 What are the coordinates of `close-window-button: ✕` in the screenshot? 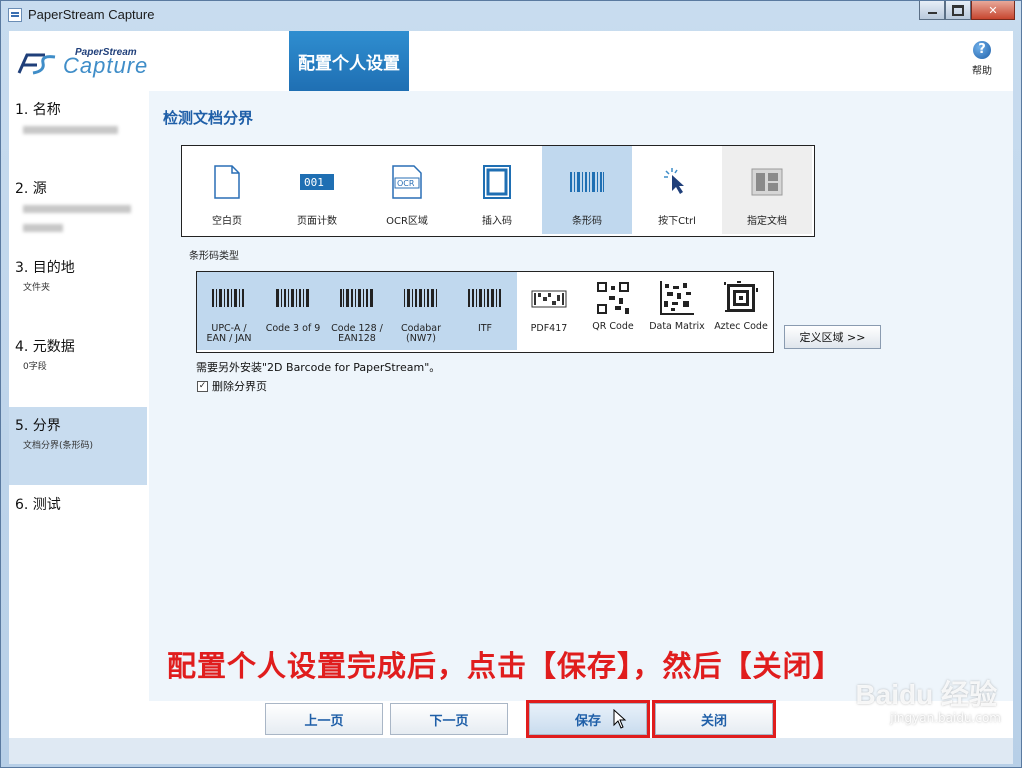 It's located at (993, 10).